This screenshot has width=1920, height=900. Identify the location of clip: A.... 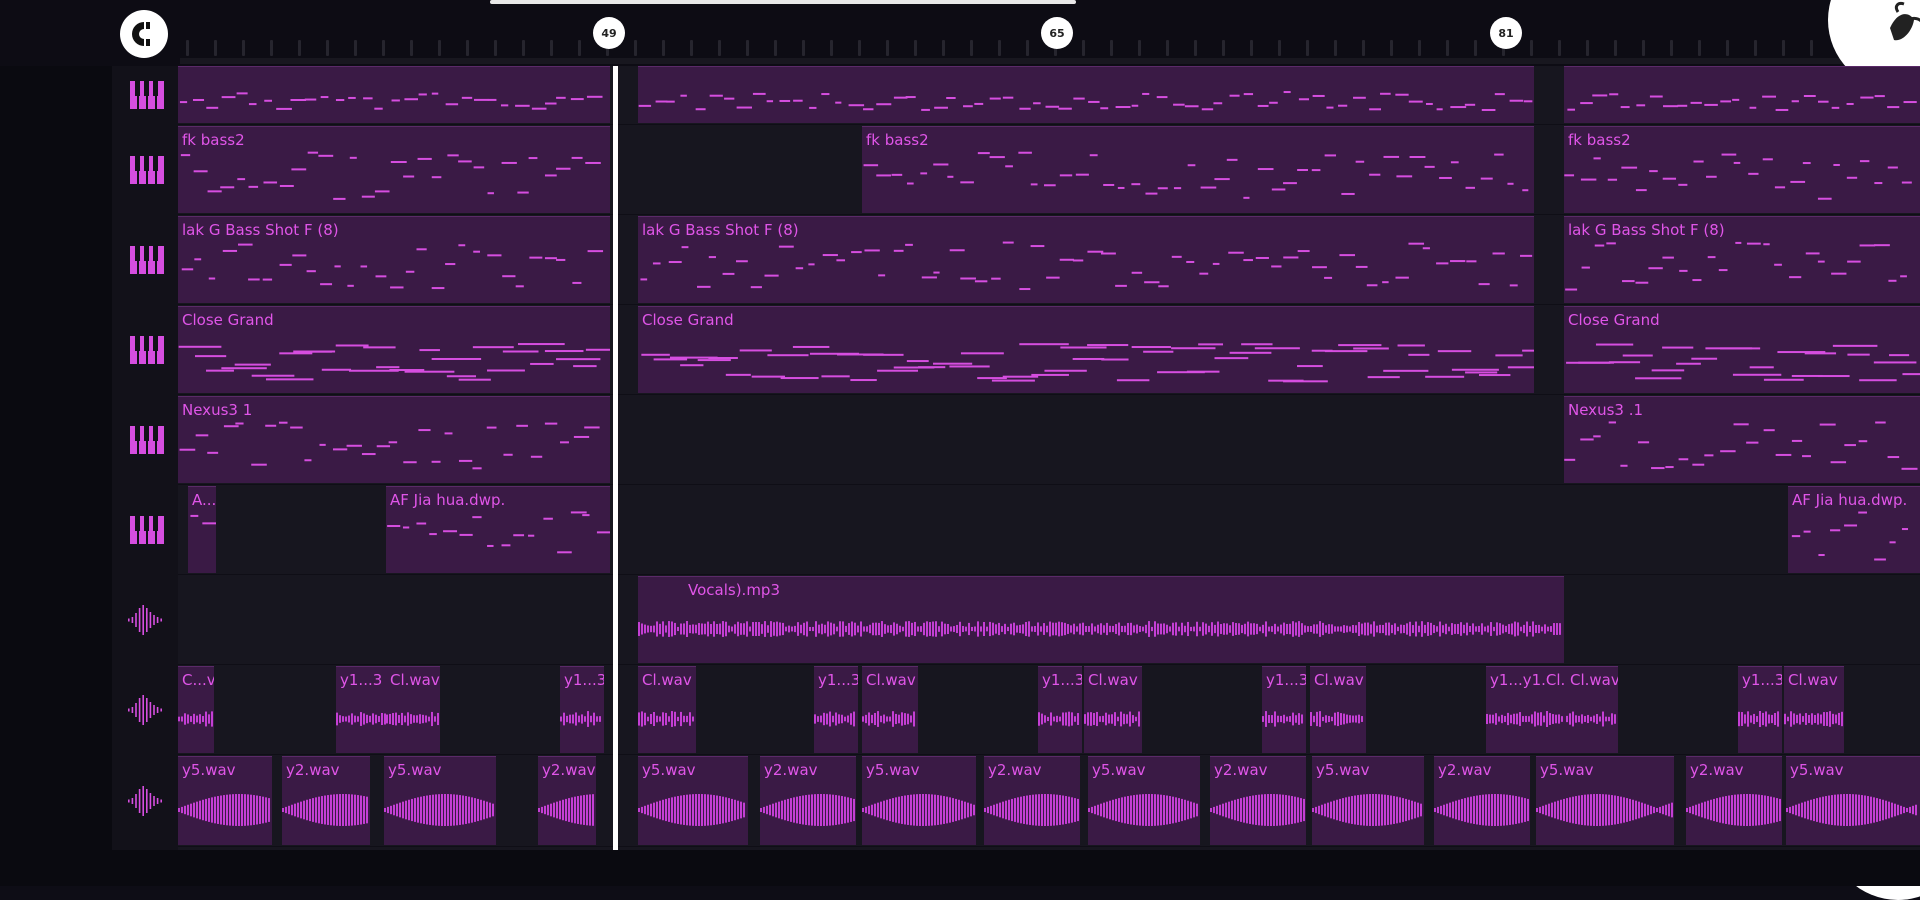
(202, 529).